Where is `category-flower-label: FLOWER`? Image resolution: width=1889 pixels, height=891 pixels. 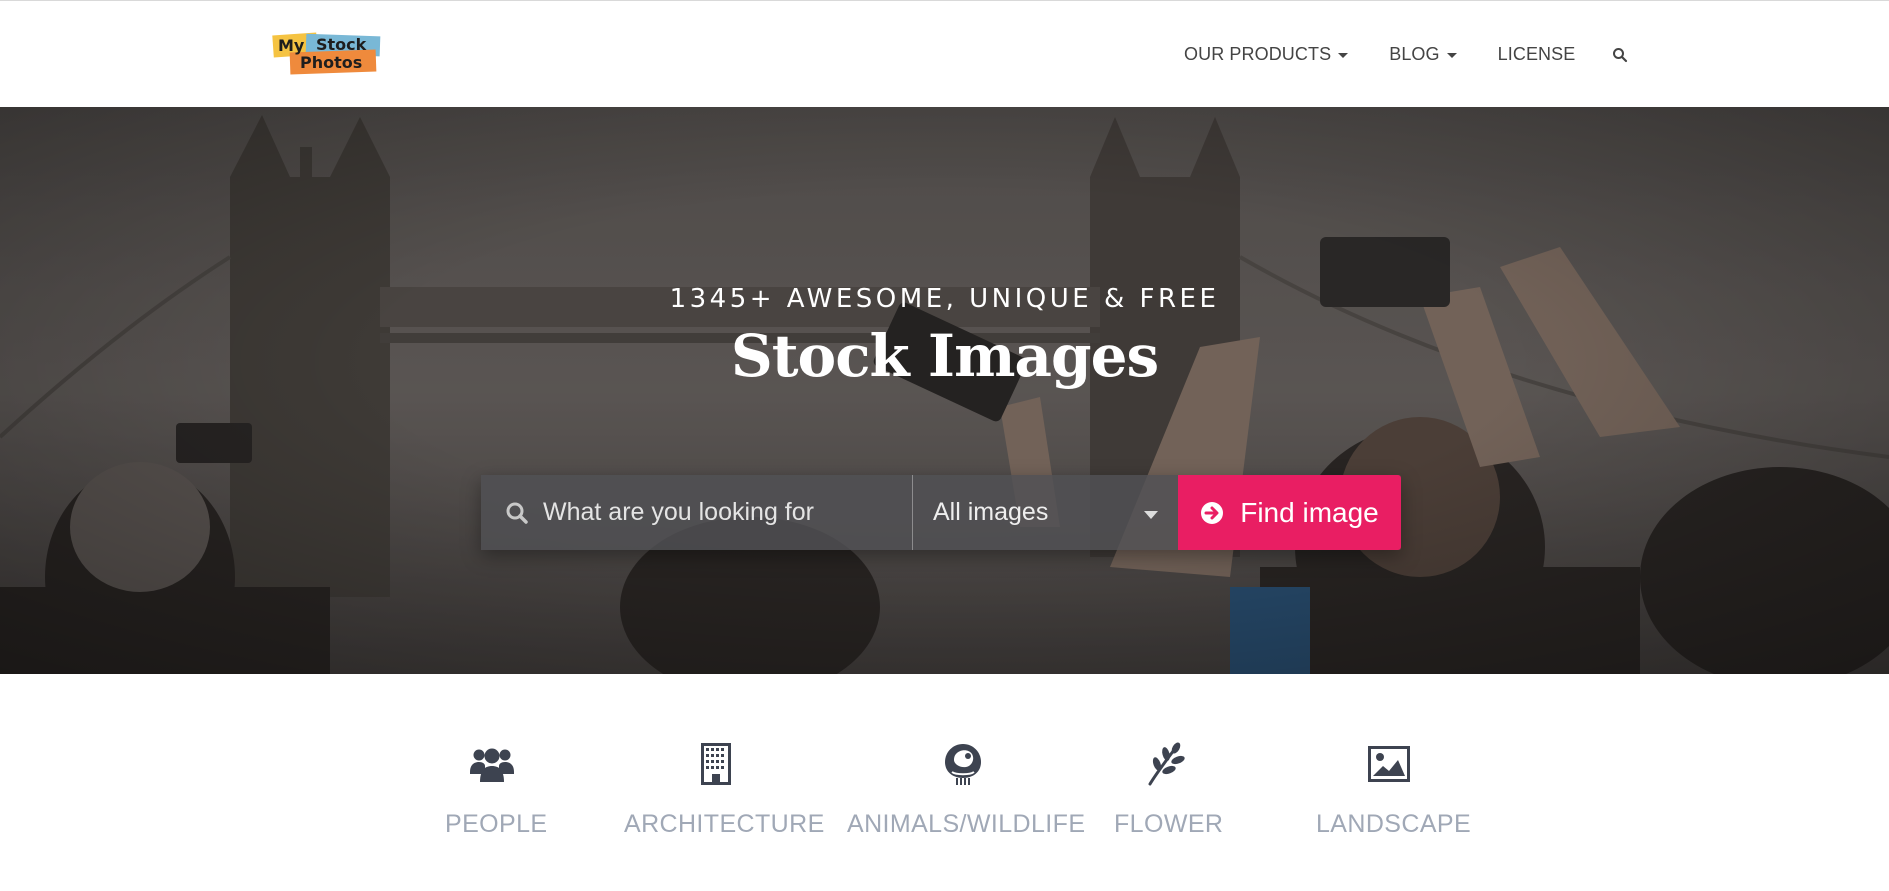
category-flower-label: FLOWER is located at coordinates (1169, 824).